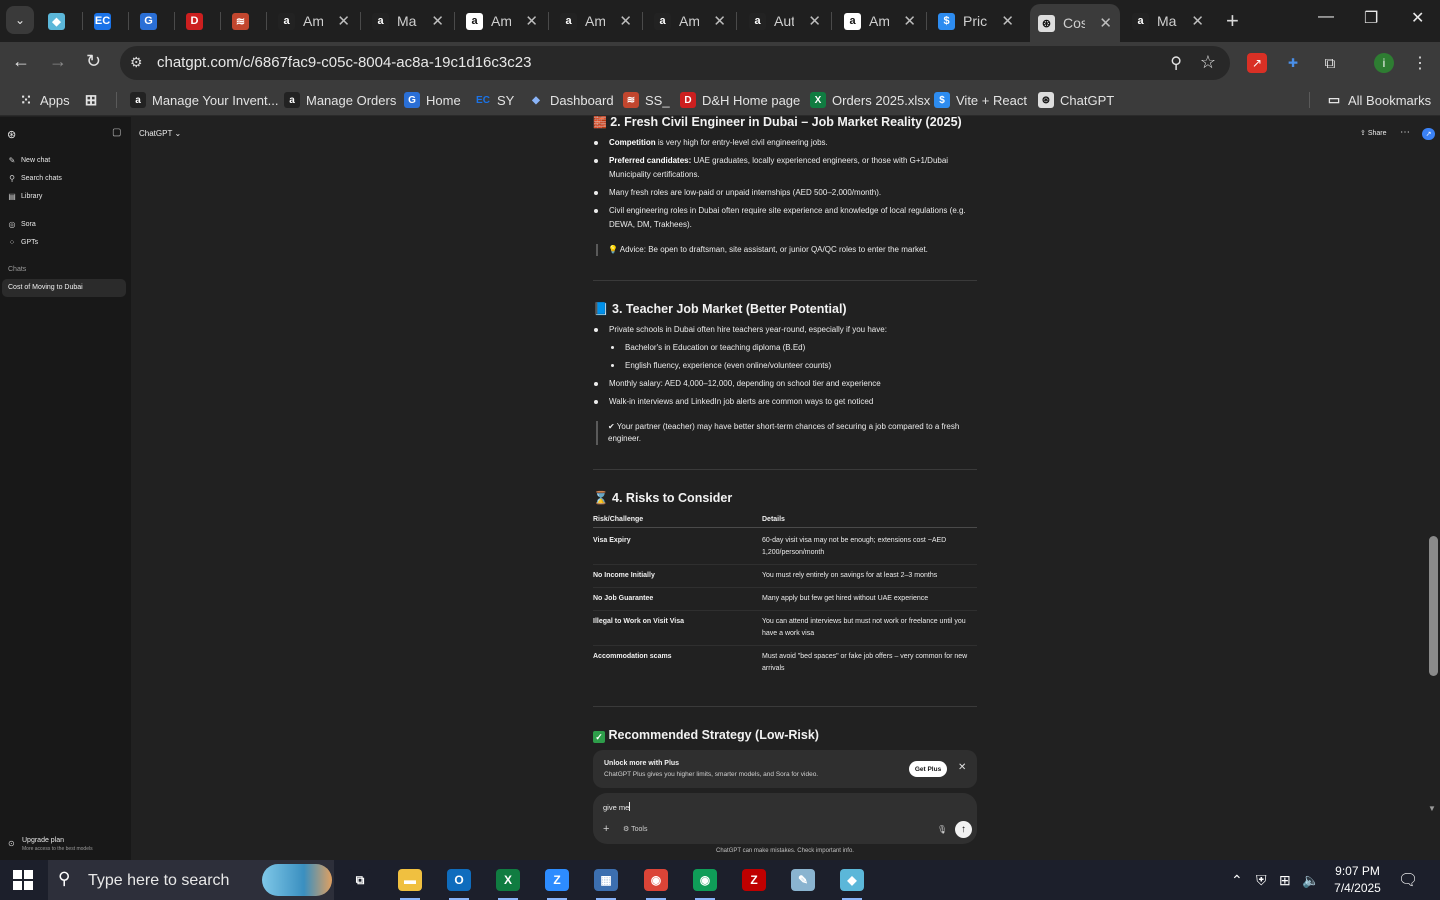 Image resolution: width=1440 pixels, height=900 pixels. Describe the element at coordinates (191, 880) in the screenshot. I see `taskbar-search-box: ⚲ Type here to search` at that location.